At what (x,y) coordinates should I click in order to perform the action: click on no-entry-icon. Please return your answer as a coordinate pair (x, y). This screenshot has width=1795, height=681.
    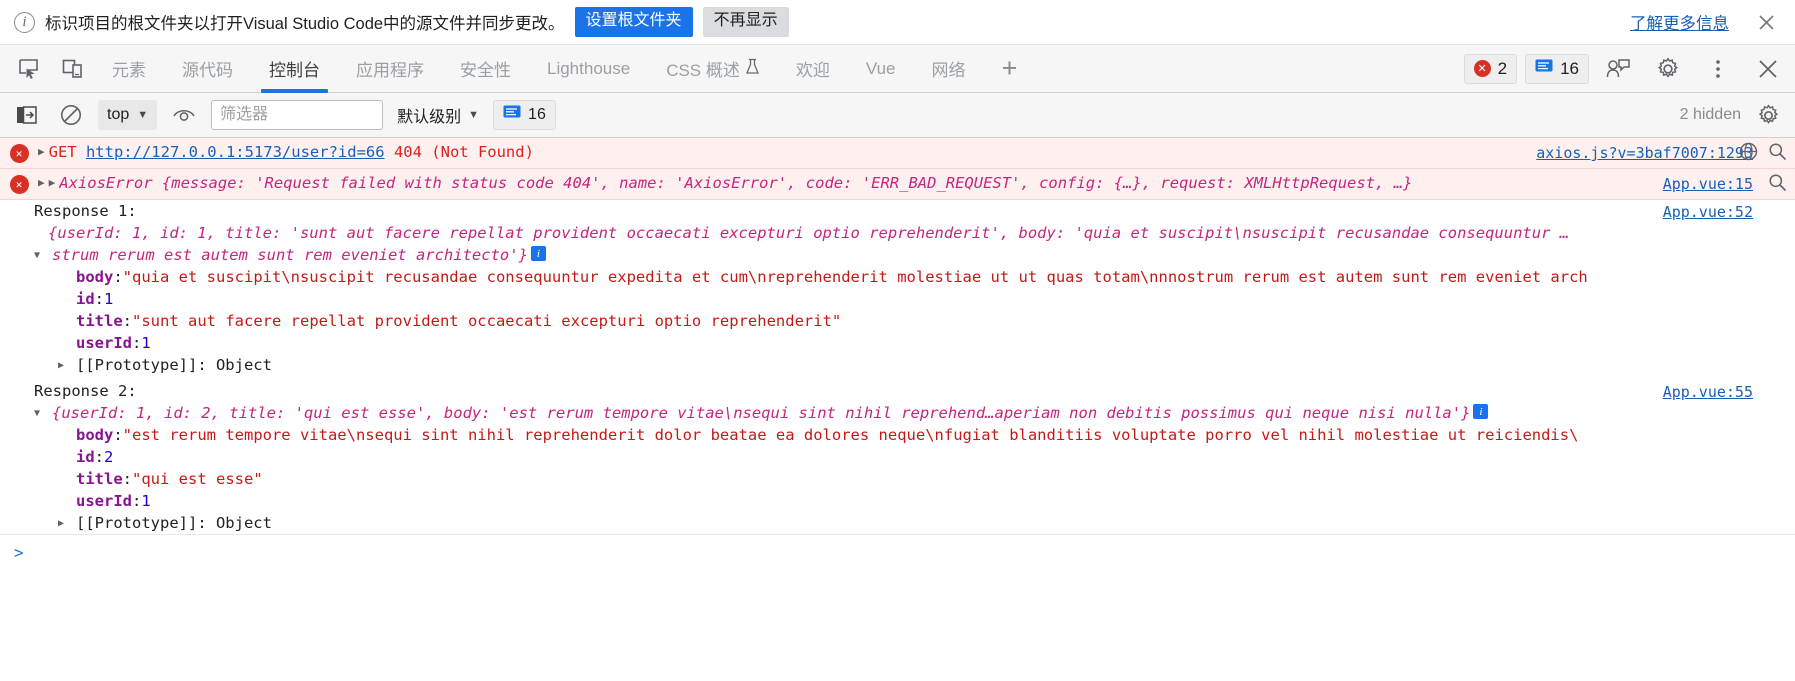
    Looking at the image, I should click on (71, 115).